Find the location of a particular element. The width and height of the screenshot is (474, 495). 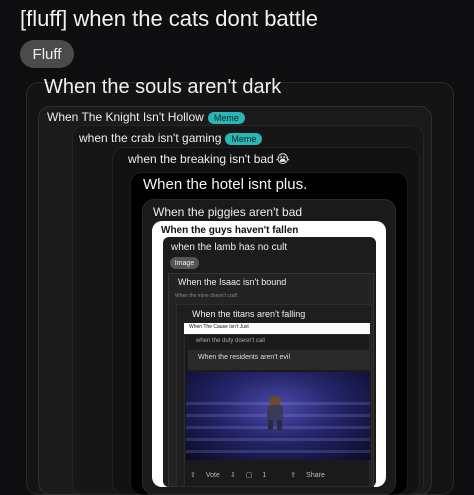

layer-3-title: when the crab isn't gaming Meme is located at coordinates (171, 138).